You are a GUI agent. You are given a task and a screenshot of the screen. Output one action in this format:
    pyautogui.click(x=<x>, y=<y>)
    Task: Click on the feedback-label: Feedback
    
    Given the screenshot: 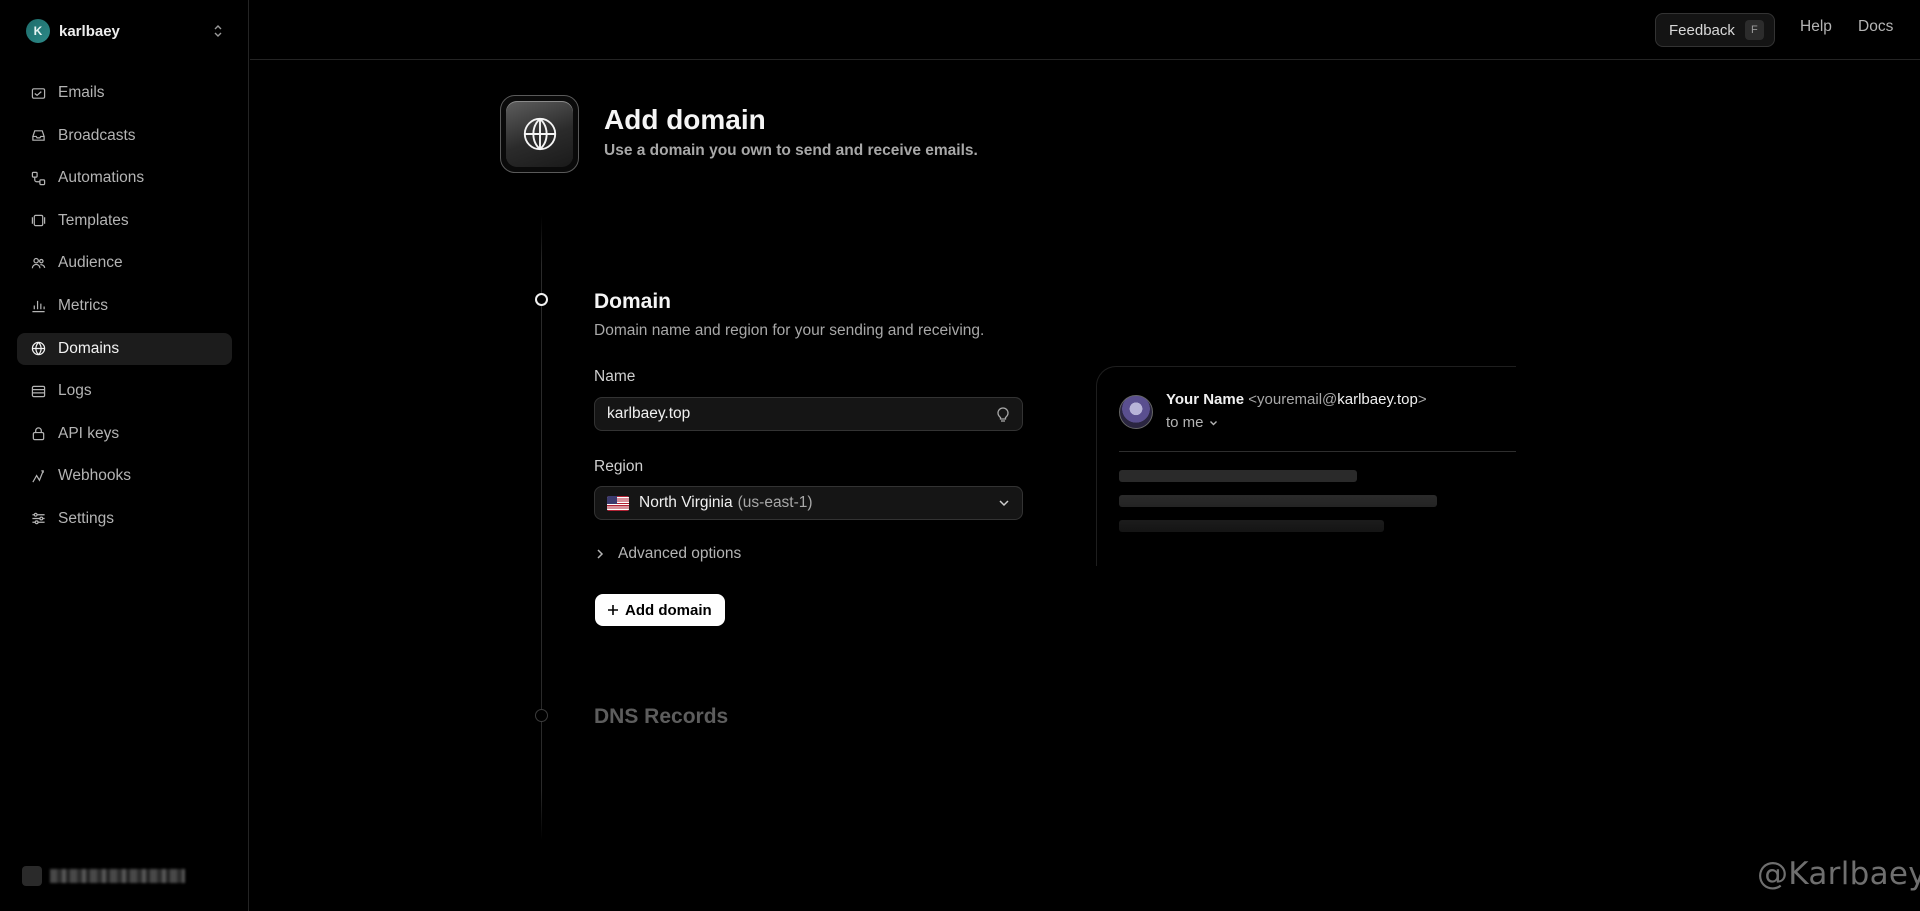 What is the action you would take?
    pyautogui.click(x=1702, y=30)
    